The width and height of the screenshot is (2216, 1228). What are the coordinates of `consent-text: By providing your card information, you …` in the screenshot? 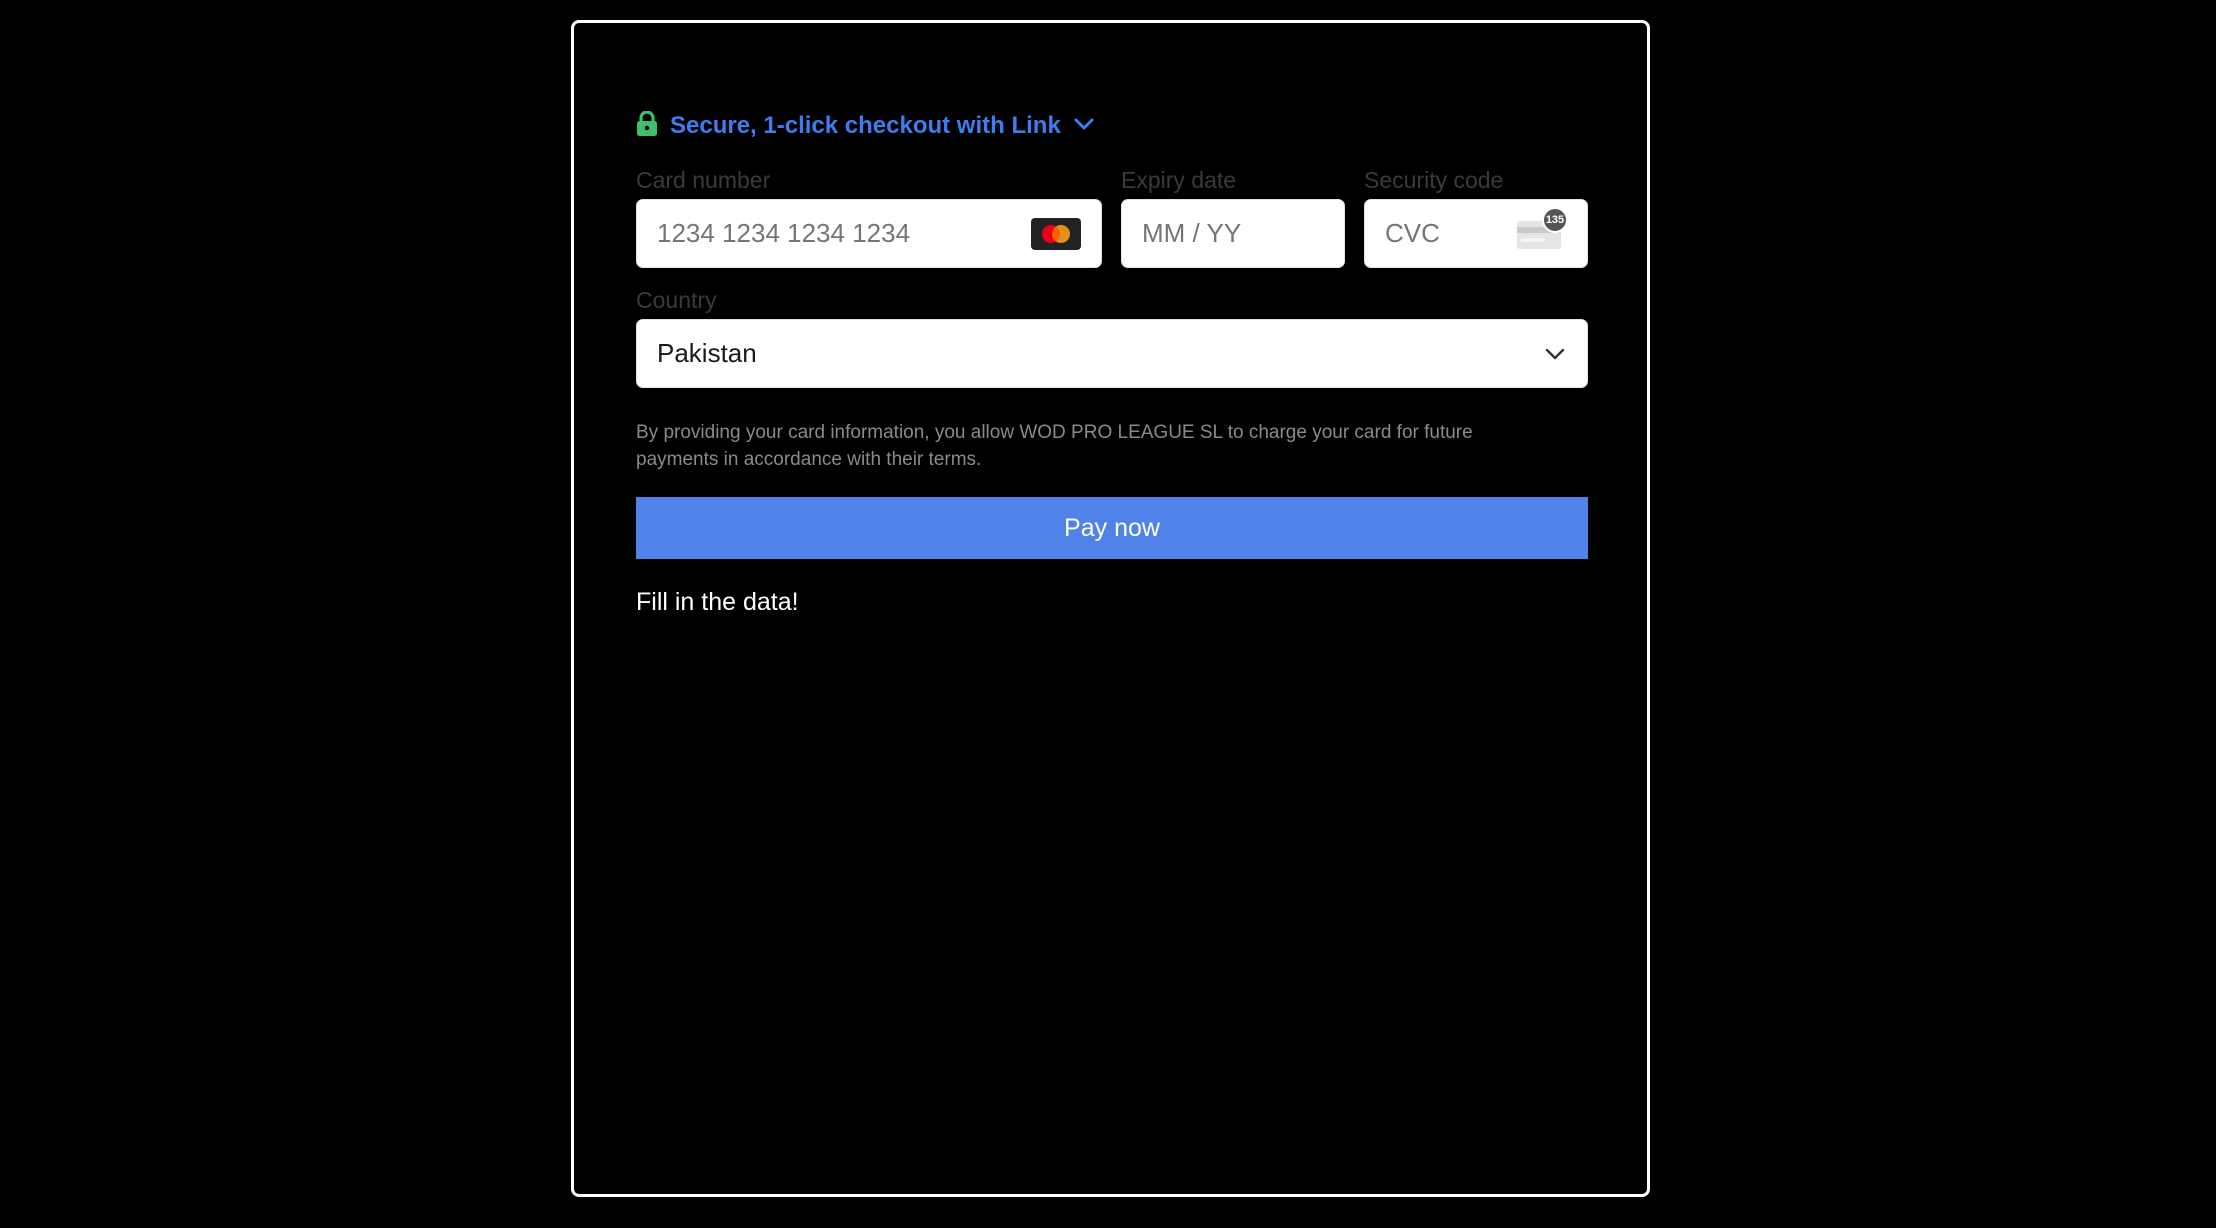 It's located at (1054, 446).